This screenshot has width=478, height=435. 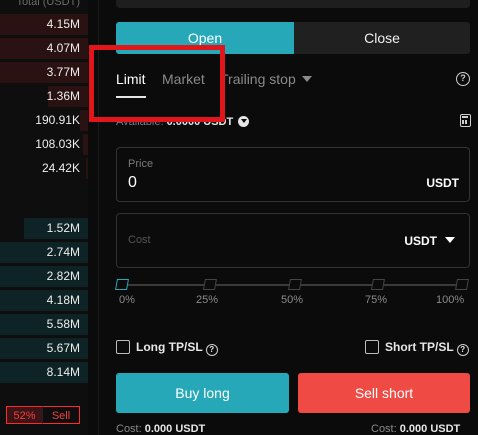 What do you see at coordinates (61, 415) in the screenshot?
I see `ratio-side-label: Sell` at bounding box center [61, 415].